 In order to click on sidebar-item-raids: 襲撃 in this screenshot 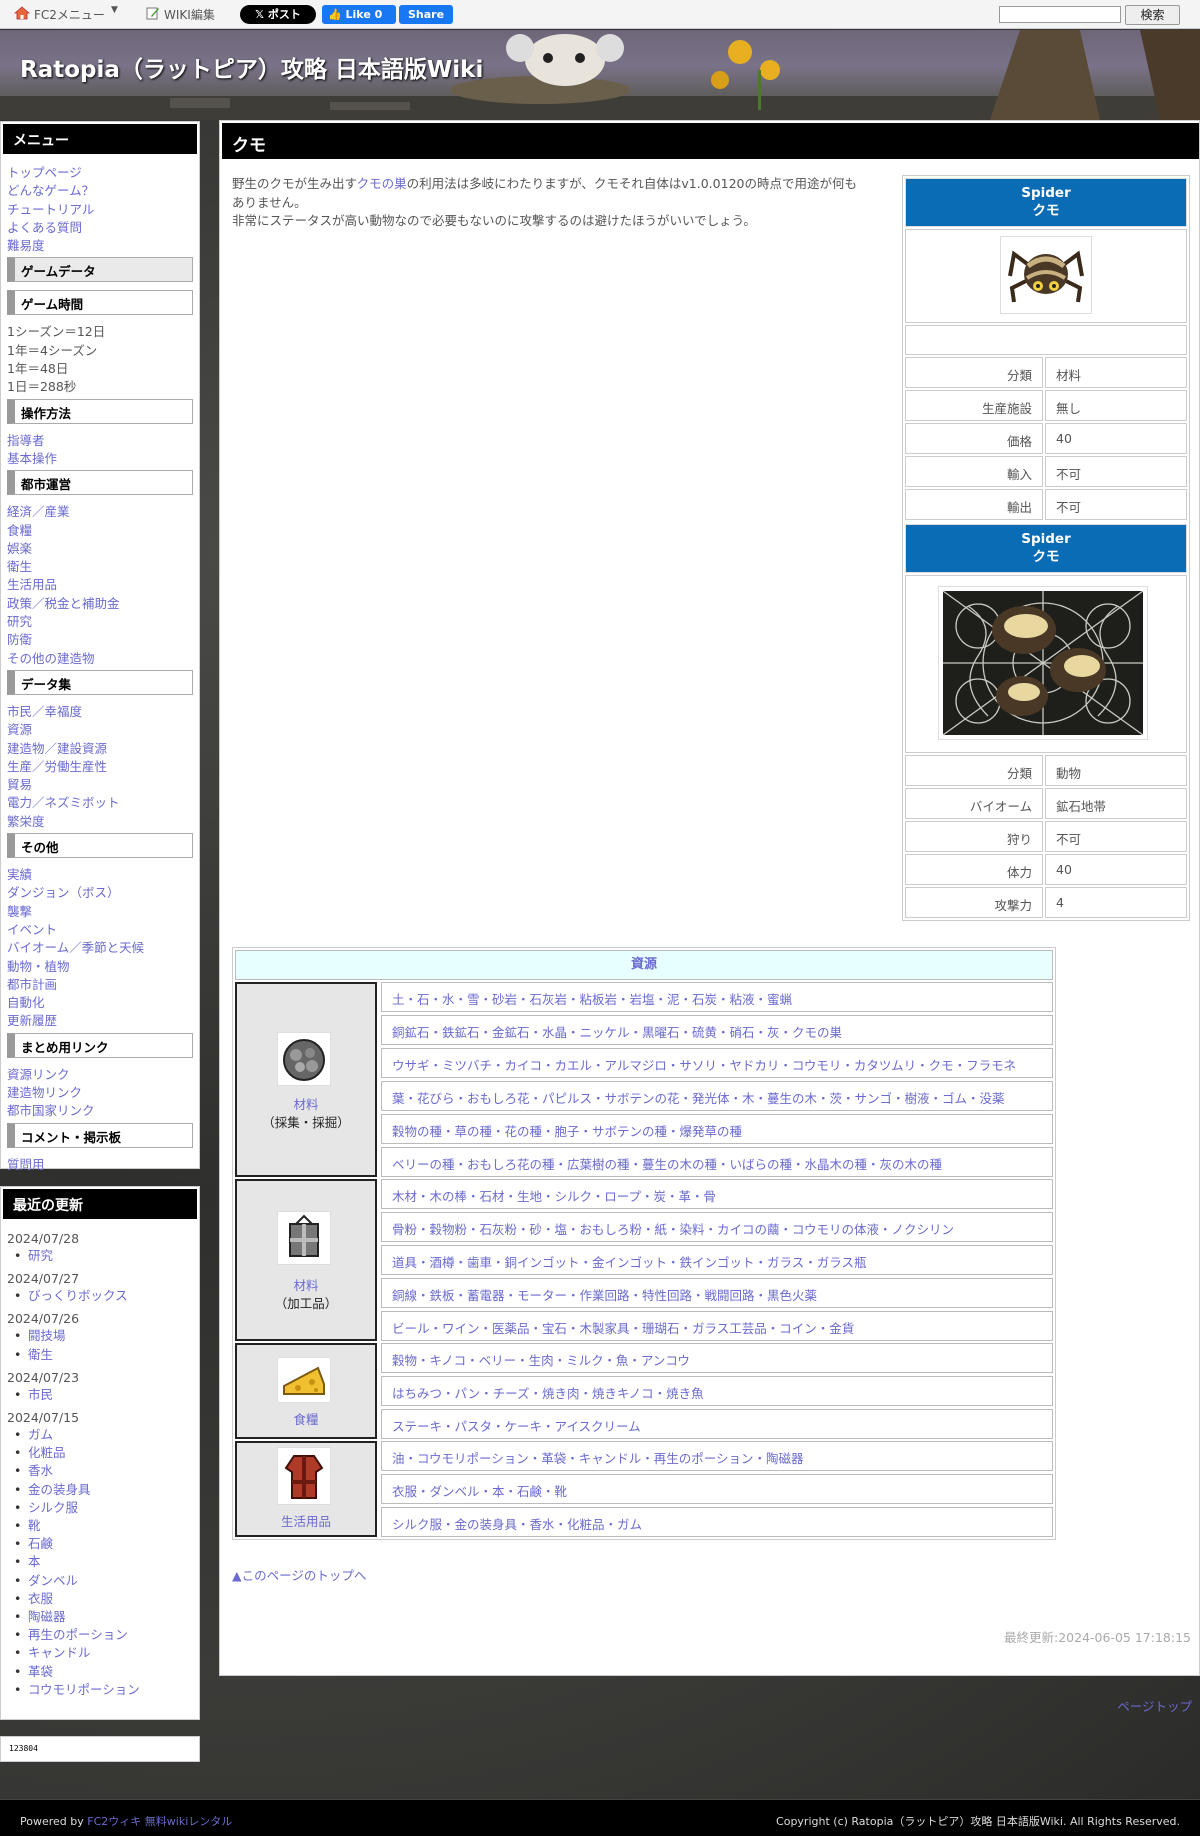, I will do `click(100, 912)`.